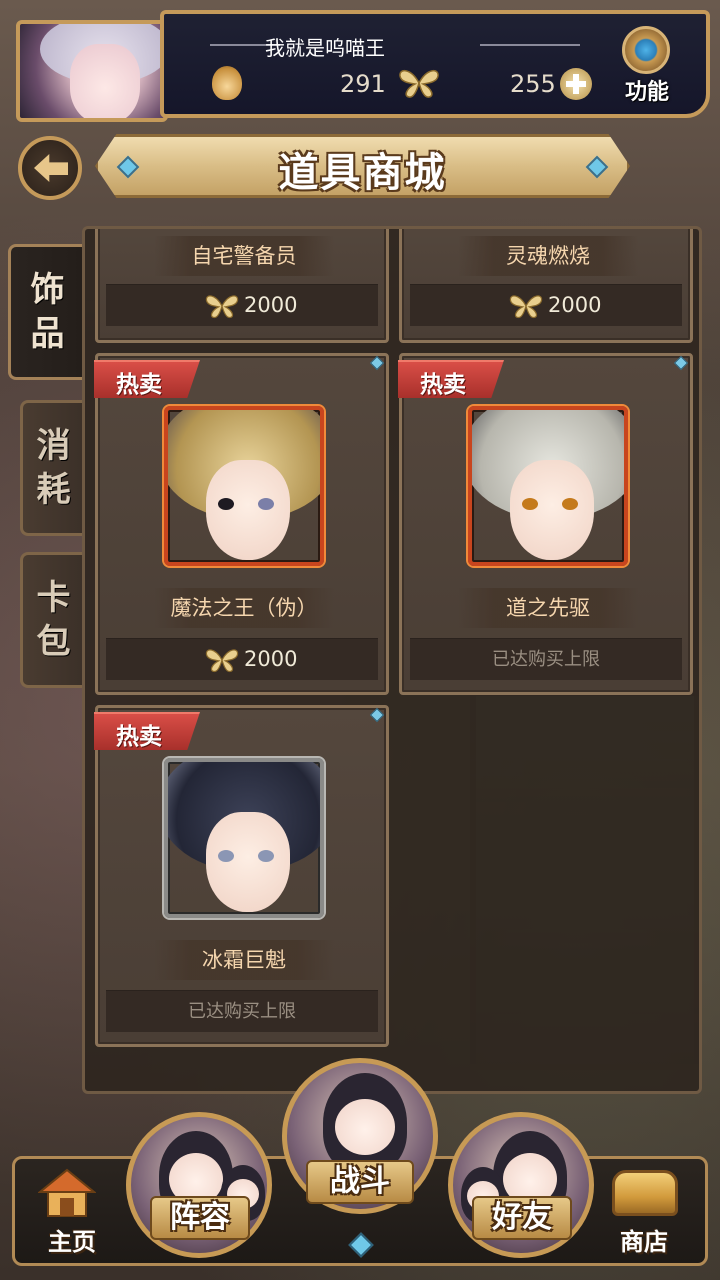 The width and height of the screenshot is (720, 1280). I want to click on item-name-plate: 魔法之王（伪）, so click(244, 608).